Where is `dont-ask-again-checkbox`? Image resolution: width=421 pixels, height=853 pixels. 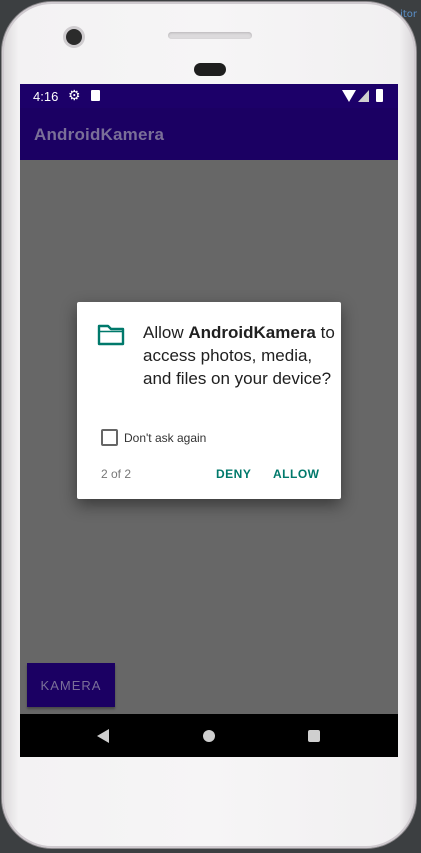 dont-ask-again-checkbox is located at coordinates (109, 437).